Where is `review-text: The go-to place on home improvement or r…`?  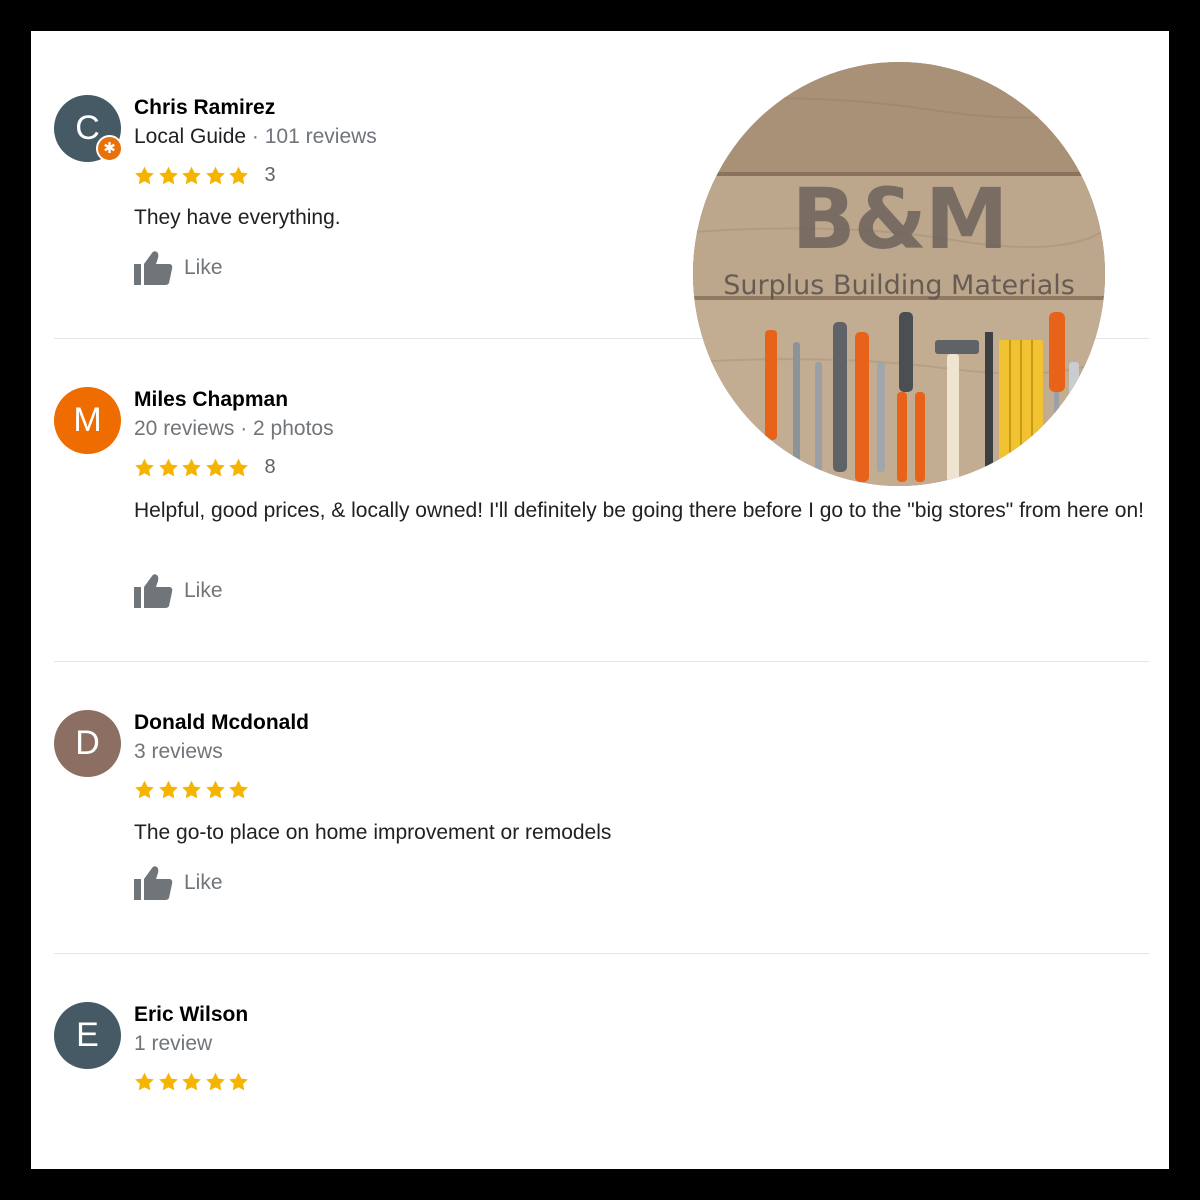 review-text: The go-to place on home improvement or r… is located at coordinates (373, 832).